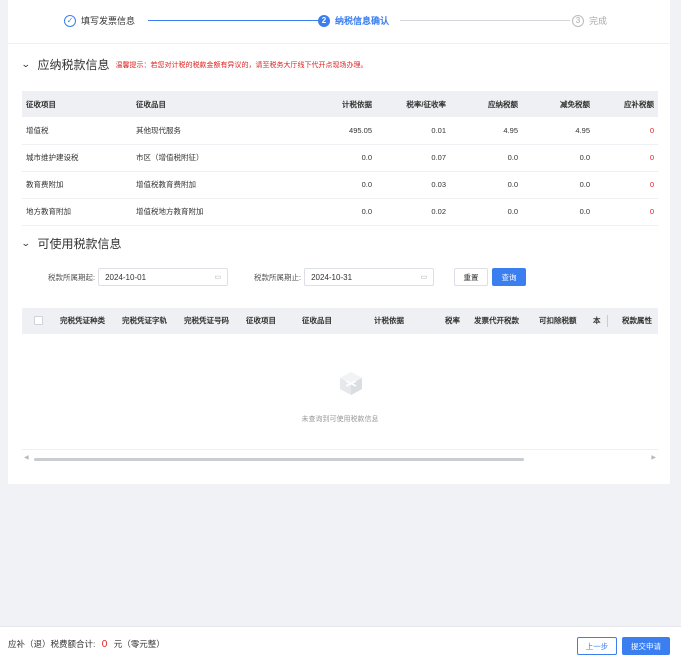 The height and width of the screenshot is (663, 681). I want to click on column-divider, so click(607, 321).